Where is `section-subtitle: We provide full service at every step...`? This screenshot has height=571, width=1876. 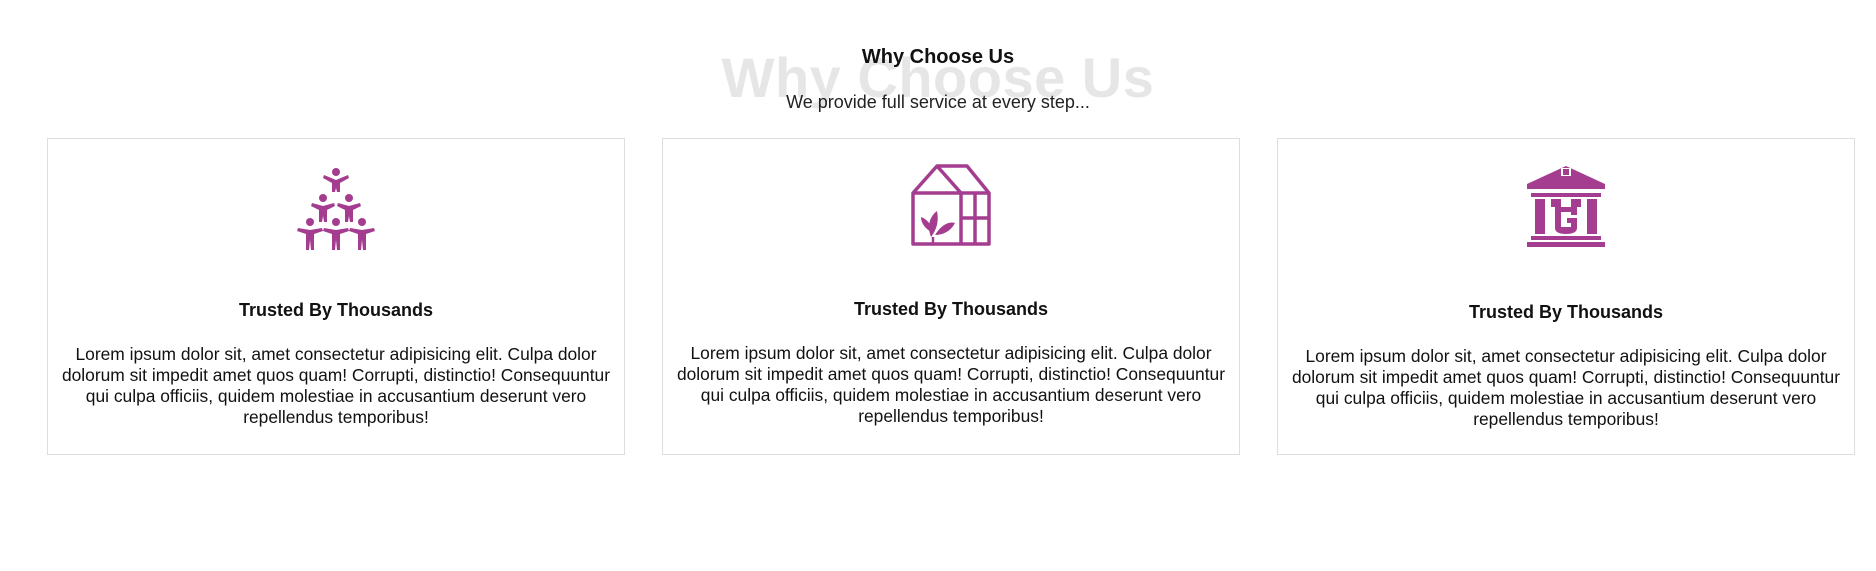 section-subtitle: We provide full service at every step... is located at coordinates (938, 102).